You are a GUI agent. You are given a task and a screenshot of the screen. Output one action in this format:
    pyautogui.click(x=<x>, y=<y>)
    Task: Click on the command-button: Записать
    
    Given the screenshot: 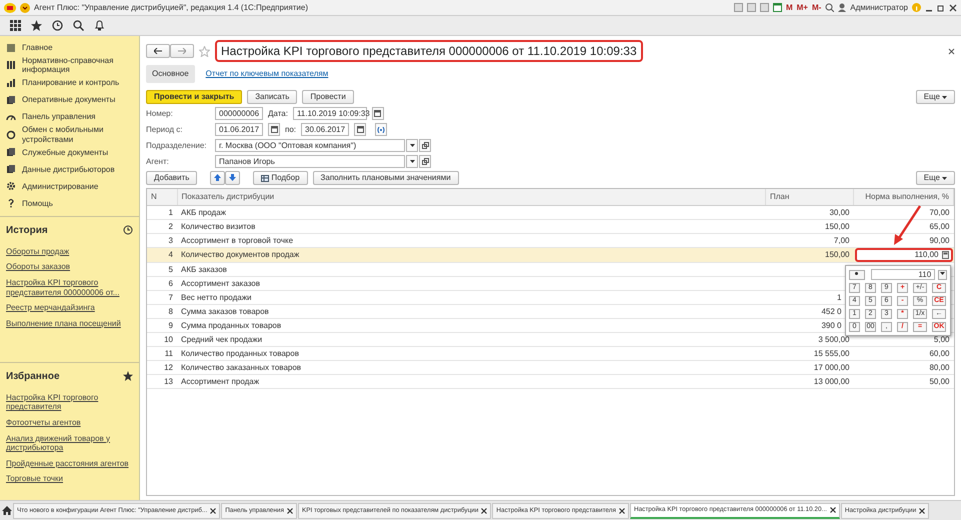 What is the action you would take?
    pyautogui.click(x=272, y=97)
    